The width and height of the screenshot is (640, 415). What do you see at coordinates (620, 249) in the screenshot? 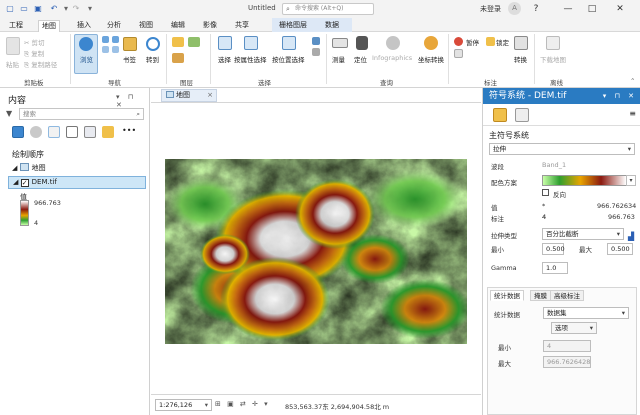
I see `stretch-max-input: 0.500` at bounding box center [620, 249].